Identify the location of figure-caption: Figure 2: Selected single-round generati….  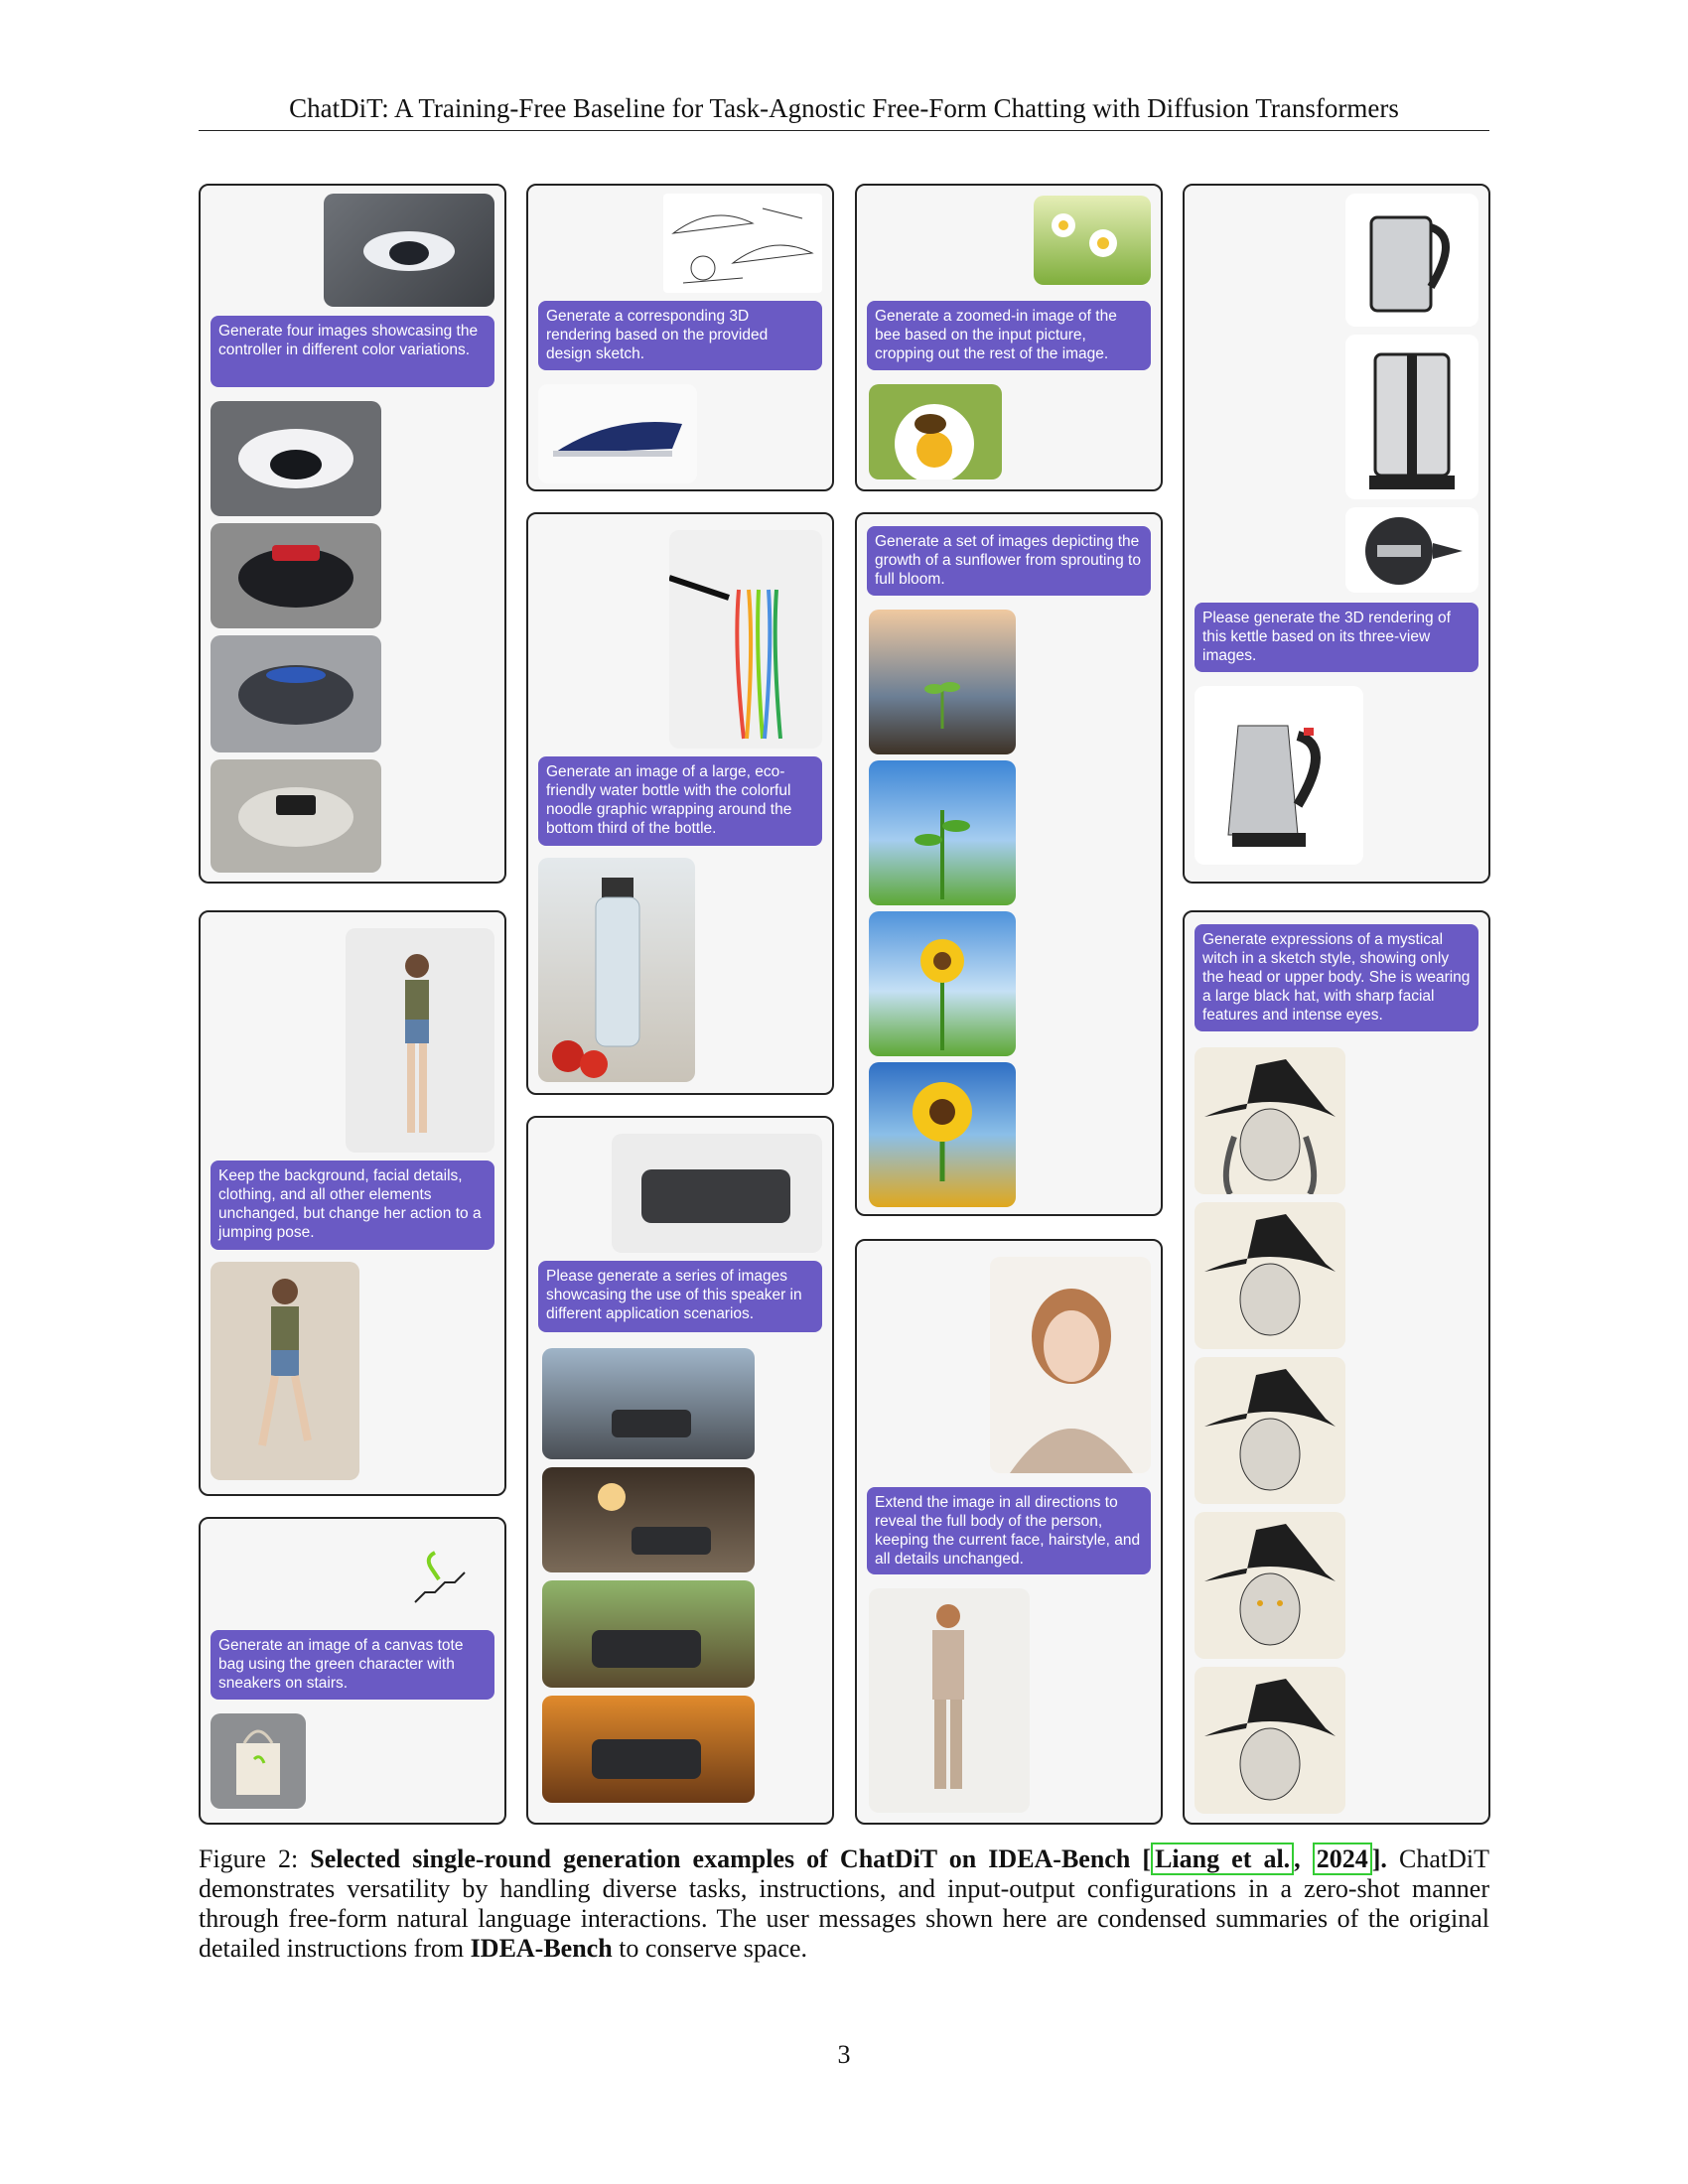
(844, 1903).